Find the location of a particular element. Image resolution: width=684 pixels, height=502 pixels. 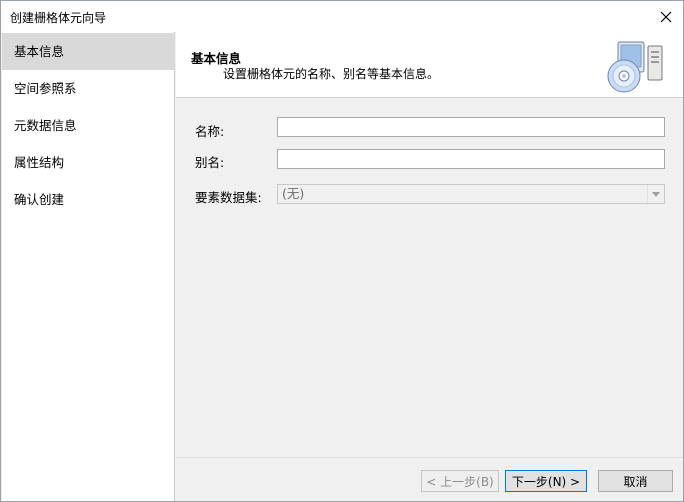

close-button is located at coordinates (666, 16).